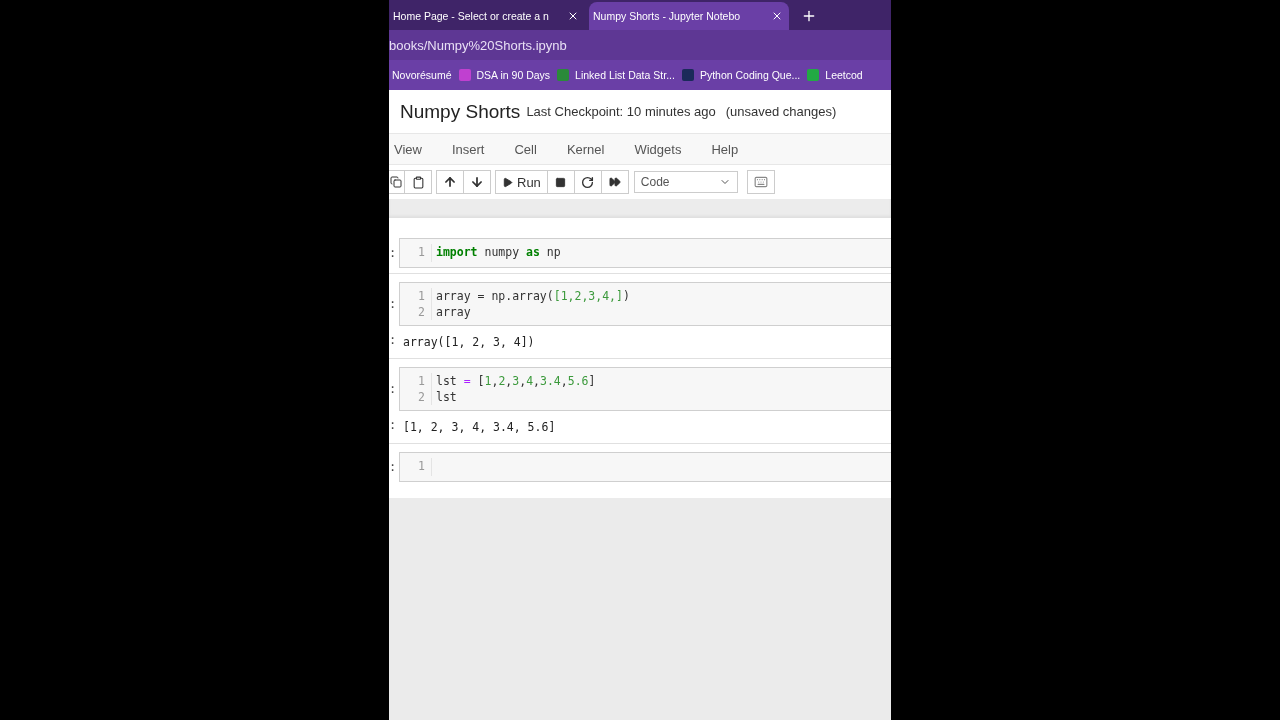 This screenshot has height=720, width=1280. I want to click on code-line: array, so click(454, 312).